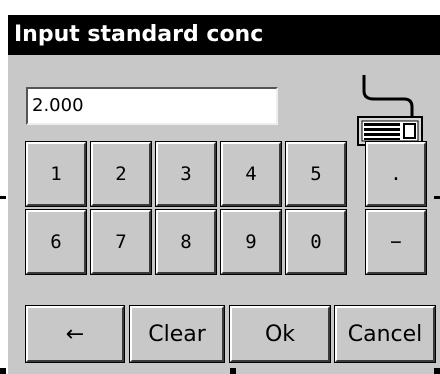 This screenshot has width=440, height=374. What do you see at coordinates (186, 242) in the screenshot?
I see `key-8: 8` at bounding box center [186, 242].